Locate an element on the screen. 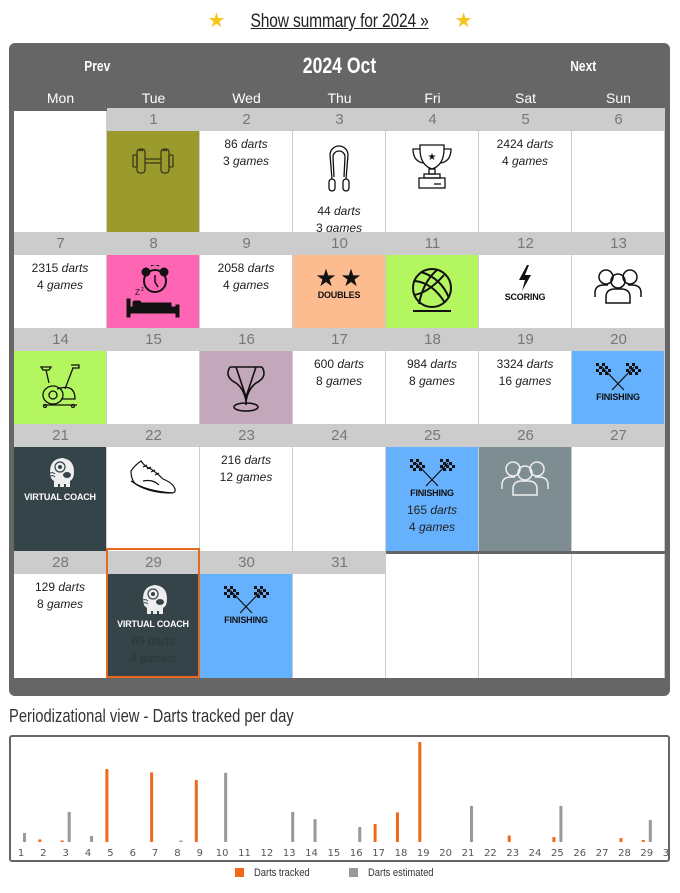 The width and height of the screenshot is (680, 893). day-cell-25: 25 FINISHING 165 darts 4 games is located at coordinates (432, 487).